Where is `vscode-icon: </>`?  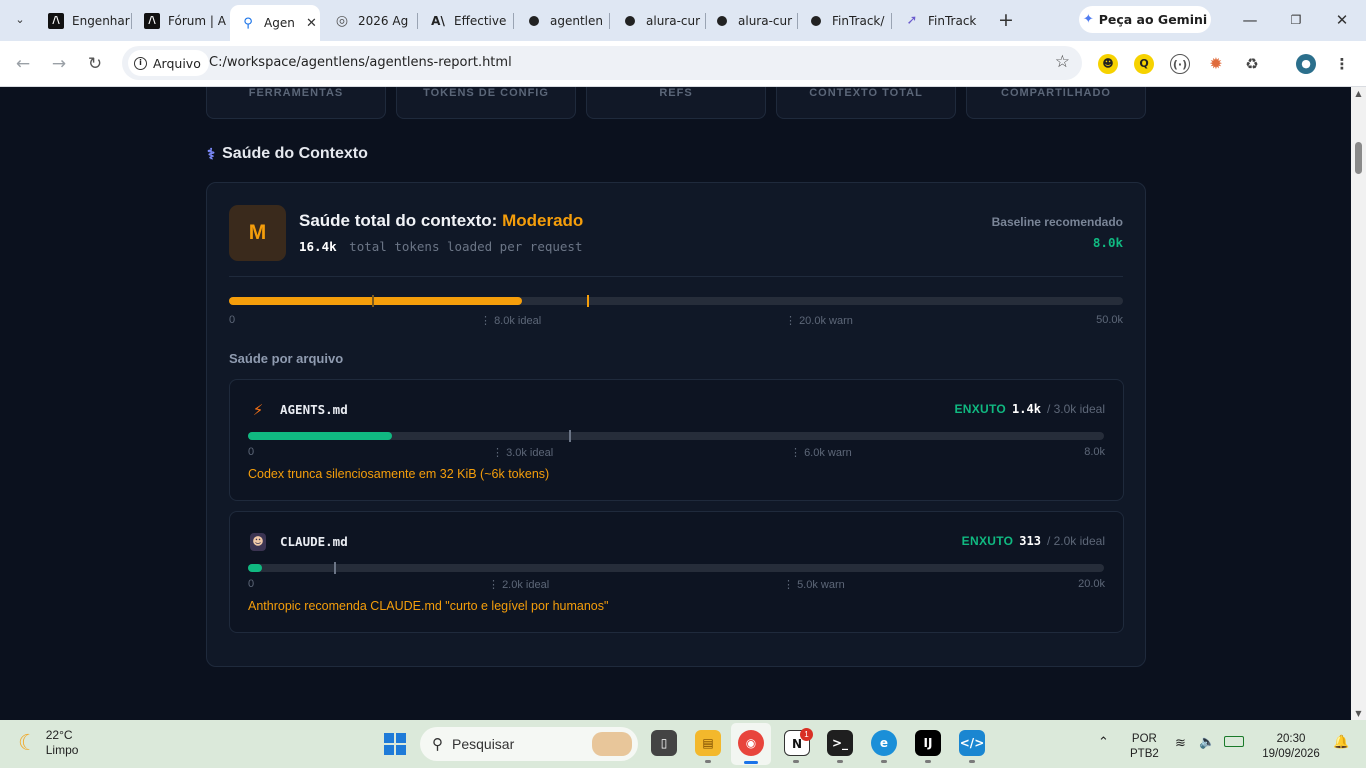 vscode-icon: </> is located at coordinates (972, 743).